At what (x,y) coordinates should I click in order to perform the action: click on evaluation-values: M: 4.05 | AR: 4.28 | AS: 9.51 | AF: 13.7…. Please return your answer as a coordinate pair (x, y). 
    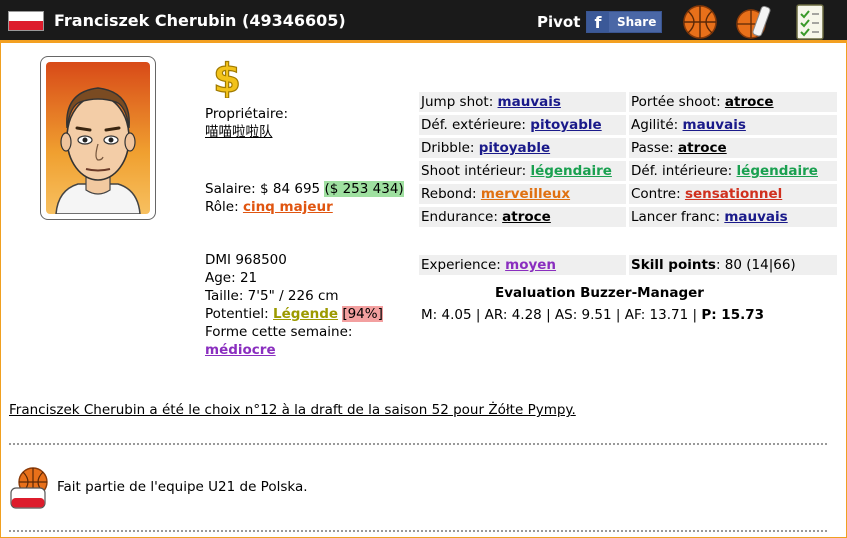
    Looking at the image, I should click on (561, 315).